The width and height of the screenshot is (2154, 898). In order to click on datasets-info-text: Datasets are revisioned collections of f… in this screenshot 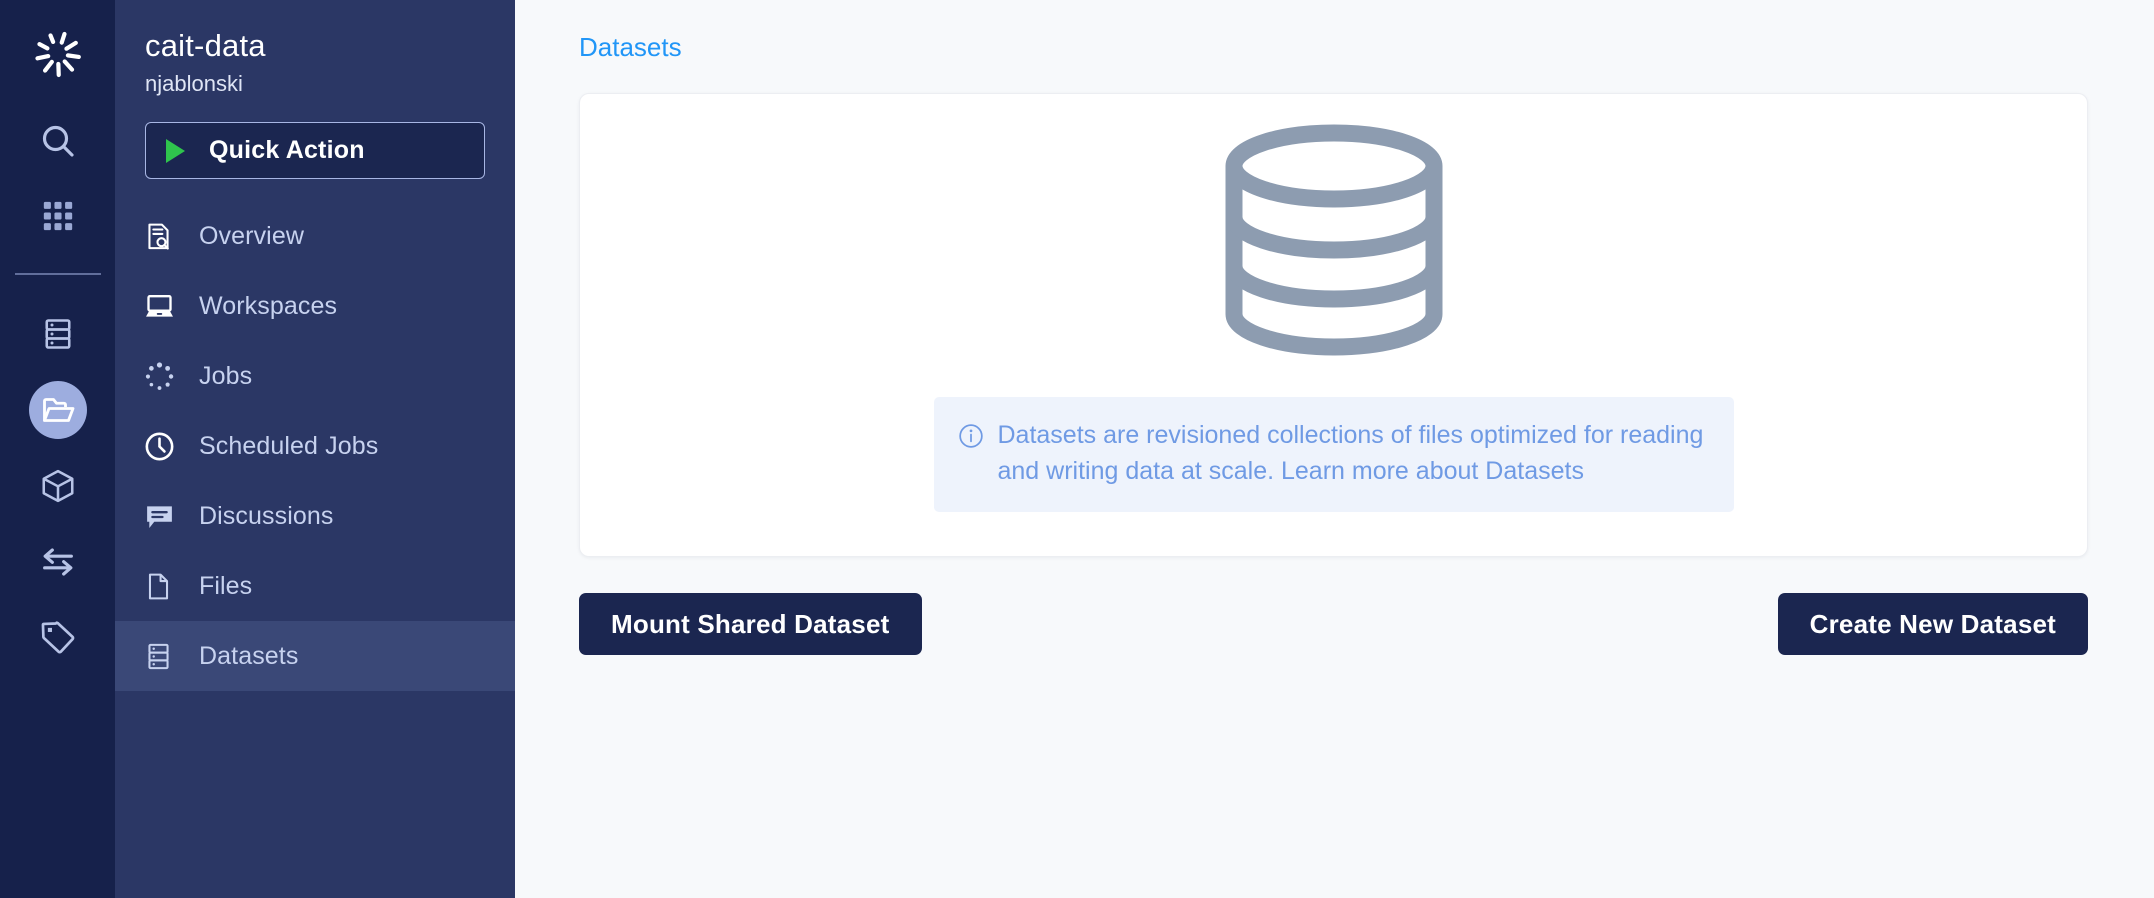, I will do `click(1350, 453)`.